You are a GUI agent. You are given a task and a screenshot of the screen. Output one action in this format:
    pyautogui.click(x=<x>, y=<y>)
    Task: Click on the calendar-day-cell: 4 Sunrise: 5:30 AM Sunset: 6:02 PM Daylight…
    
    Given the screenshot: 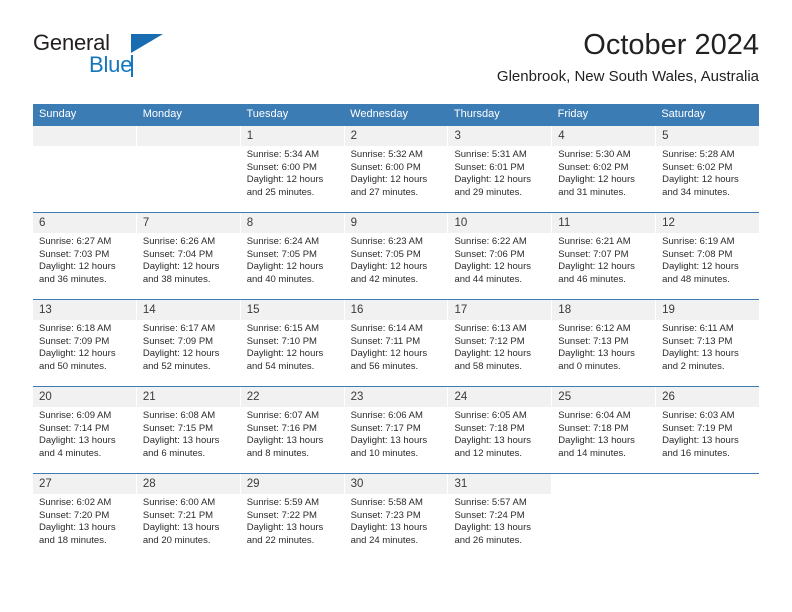 What is the action you would take?
    pyautogui.click(x=604, y=169)
    